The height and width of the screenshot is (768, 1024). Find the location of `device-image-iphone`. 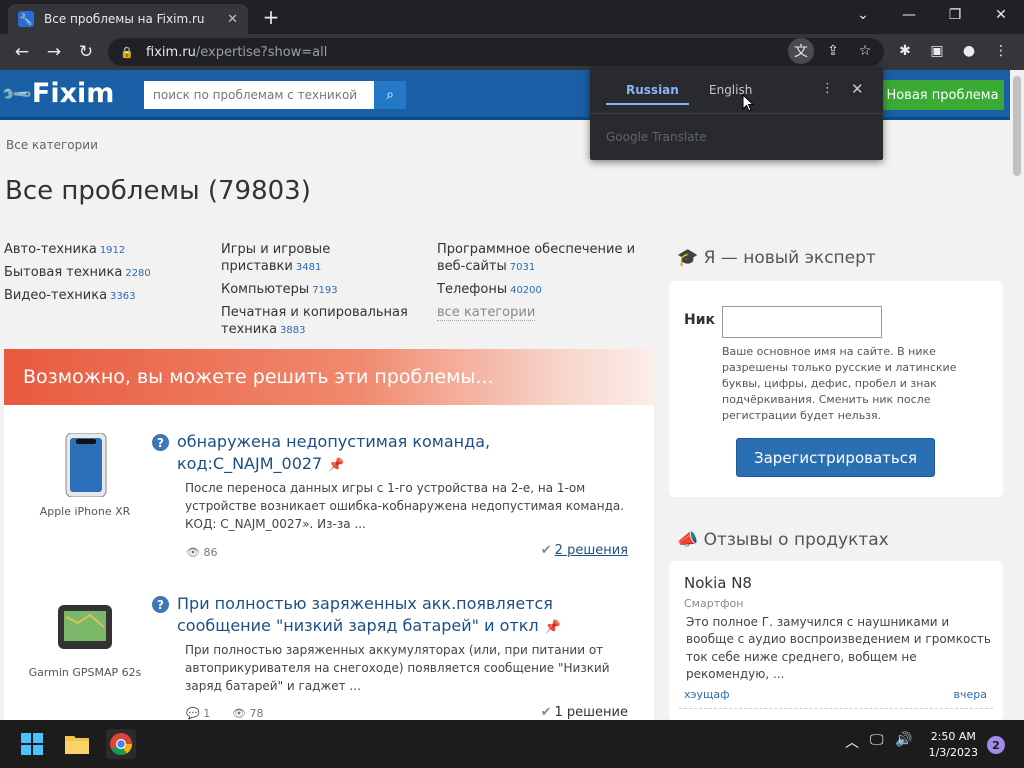

device-image-iphone is located at coordinates (85, 465).